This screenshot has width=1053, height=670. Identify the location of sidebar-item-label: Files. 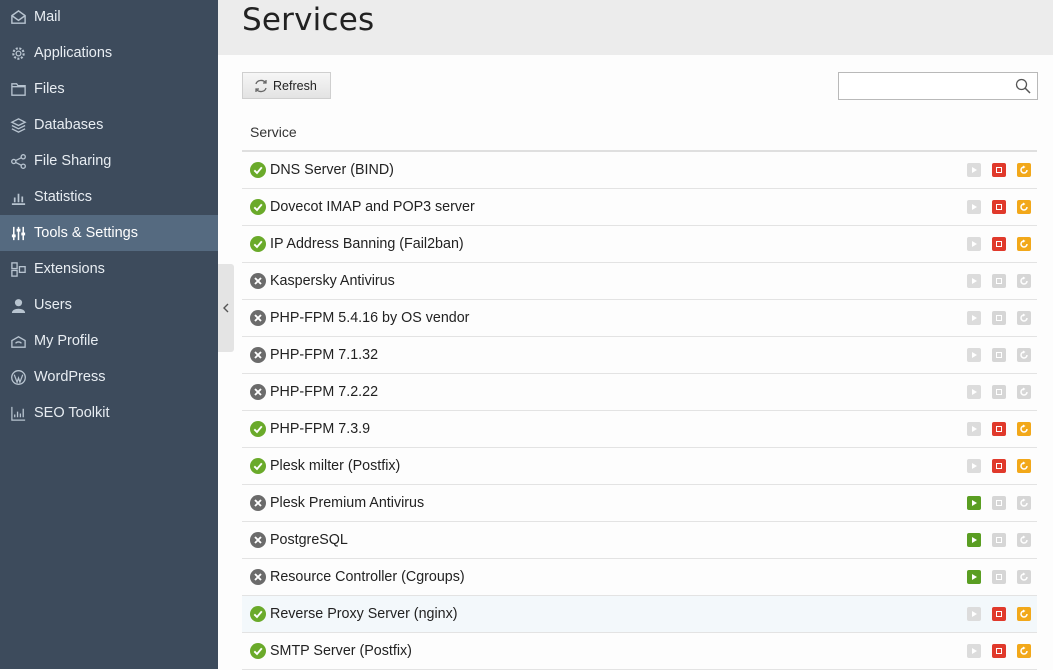
(49, 89).